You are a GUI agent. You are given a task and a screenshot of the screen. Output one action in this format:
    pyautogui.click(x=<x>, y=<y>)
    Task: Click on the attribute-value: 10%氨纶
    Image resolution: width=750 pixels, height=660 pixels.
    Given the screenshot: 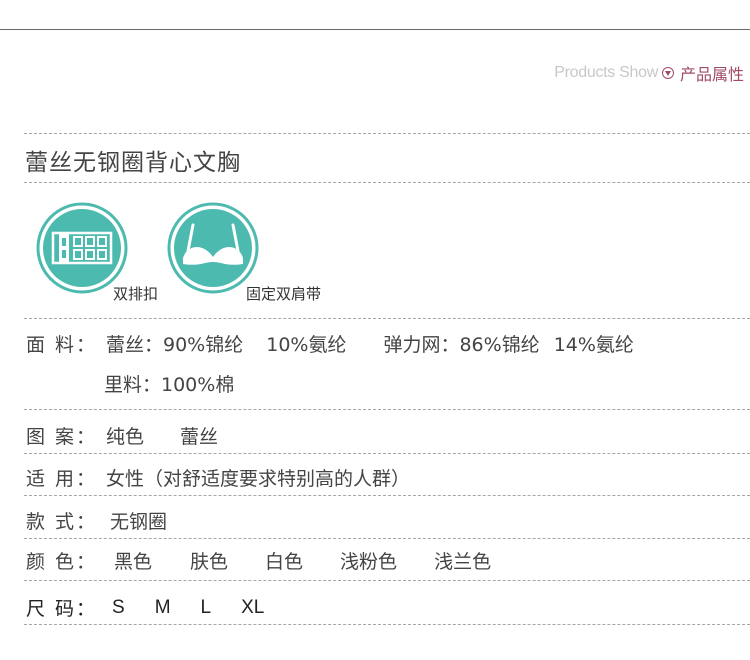 What is the action you would take?
    pyautogui.click(x=306, y=345)
    